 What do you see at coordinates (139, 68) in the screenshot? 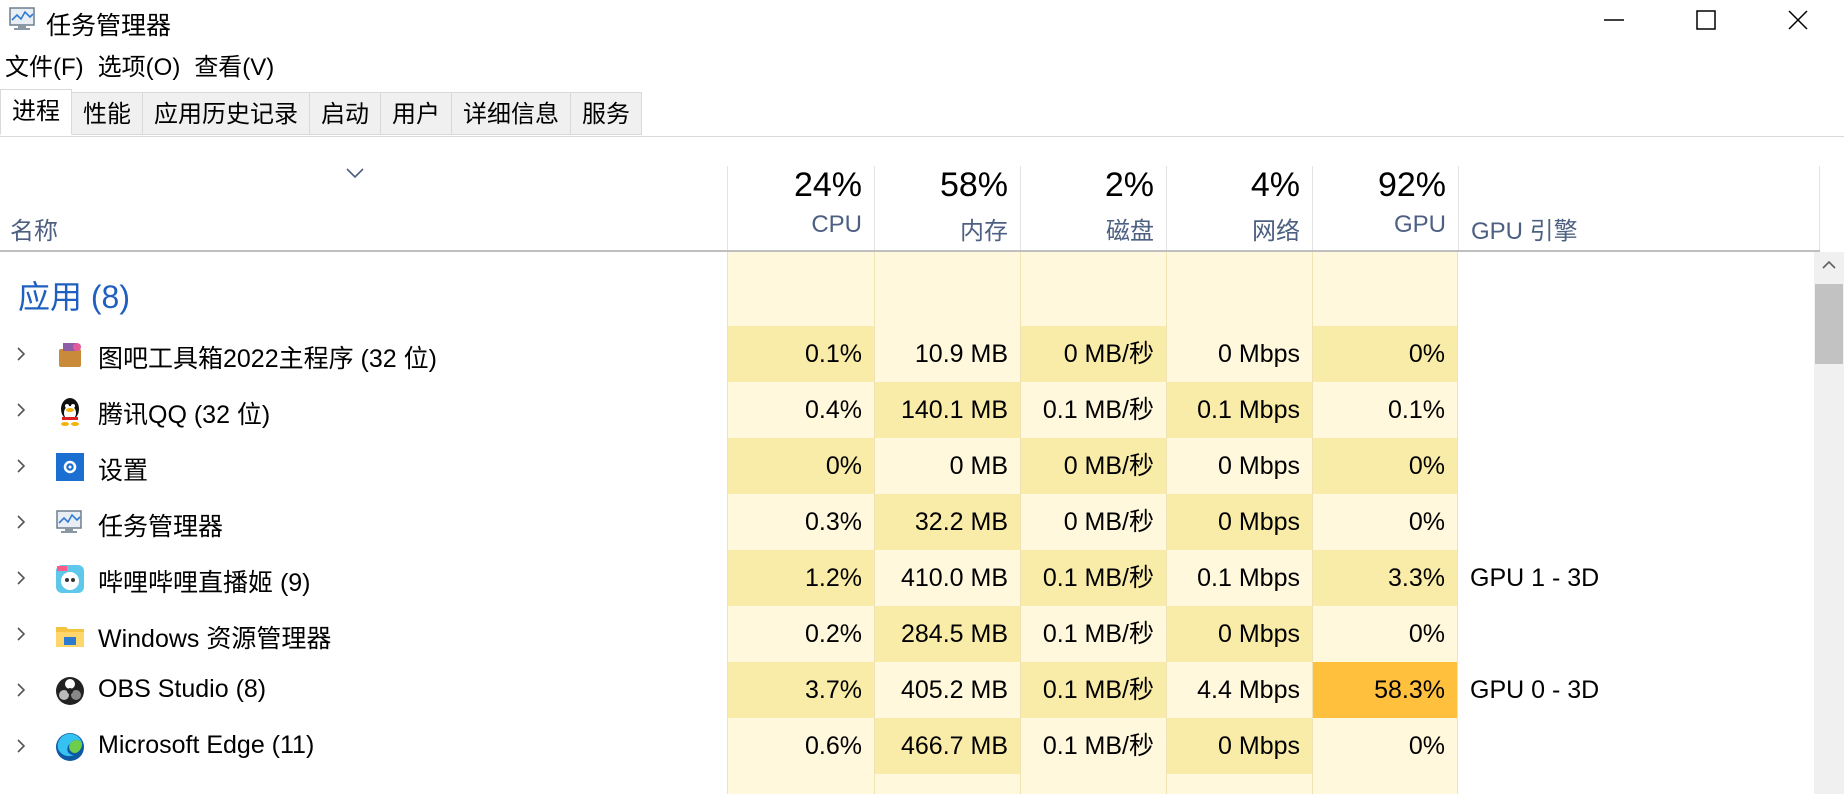
I see `menu-options: 选项(O)` at bounding box center [139, 68].